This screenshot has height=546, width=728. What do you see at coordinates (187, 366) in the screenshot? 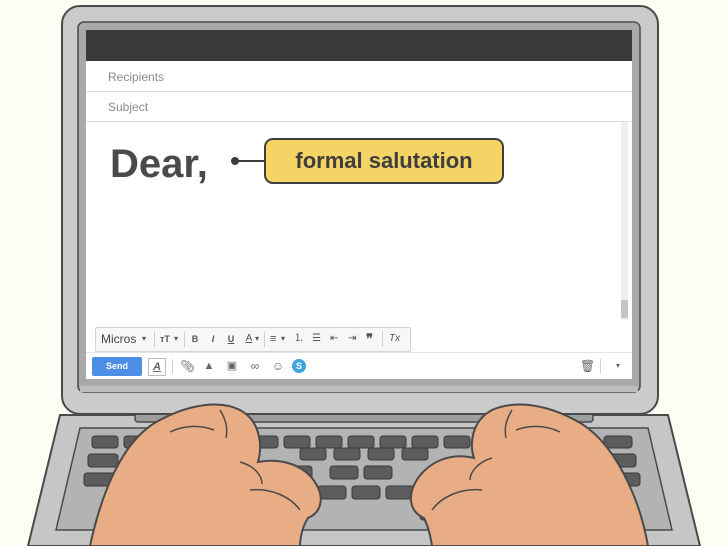
I see `attach-file-icon: 📎︎` at bounding box center [187, 366].